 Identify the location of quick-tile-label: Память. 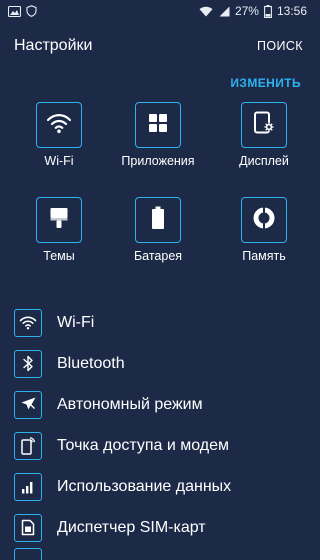
(264, 256).